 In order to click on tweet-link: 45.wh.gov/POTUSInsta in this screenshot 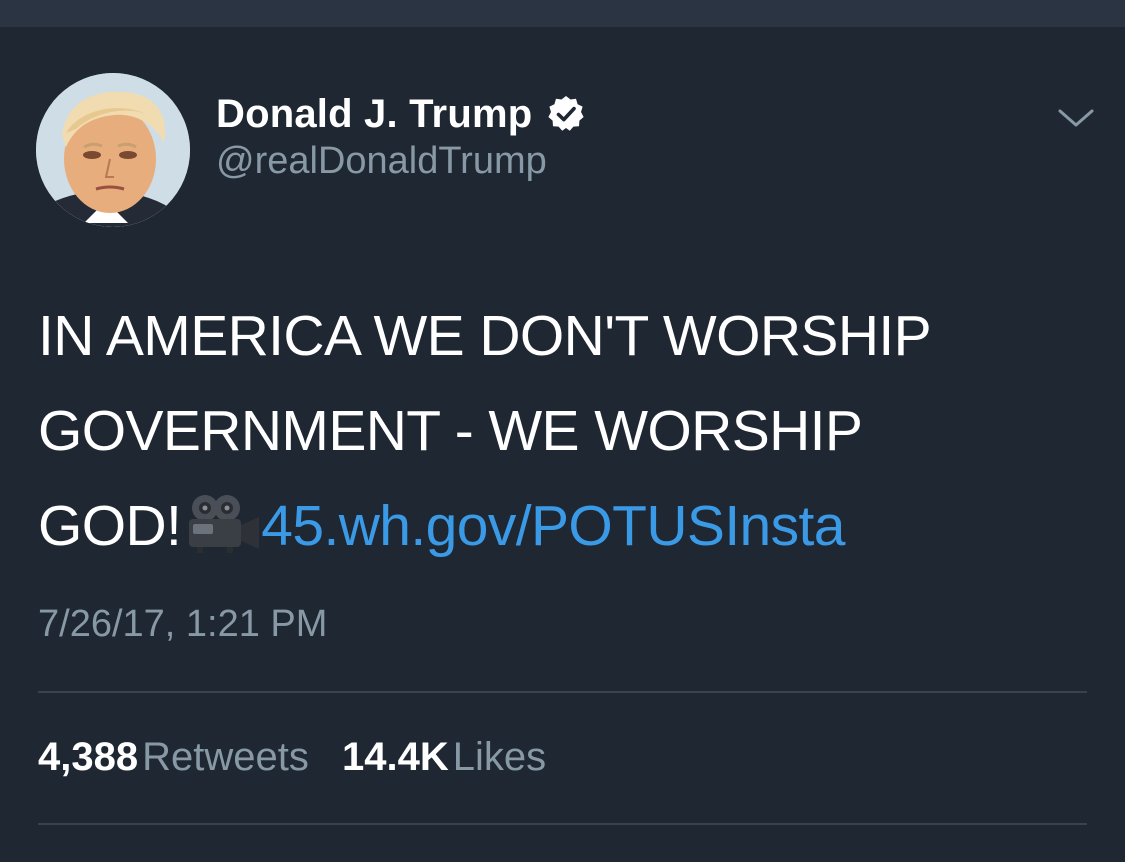, I will do `click(553, 526)`.